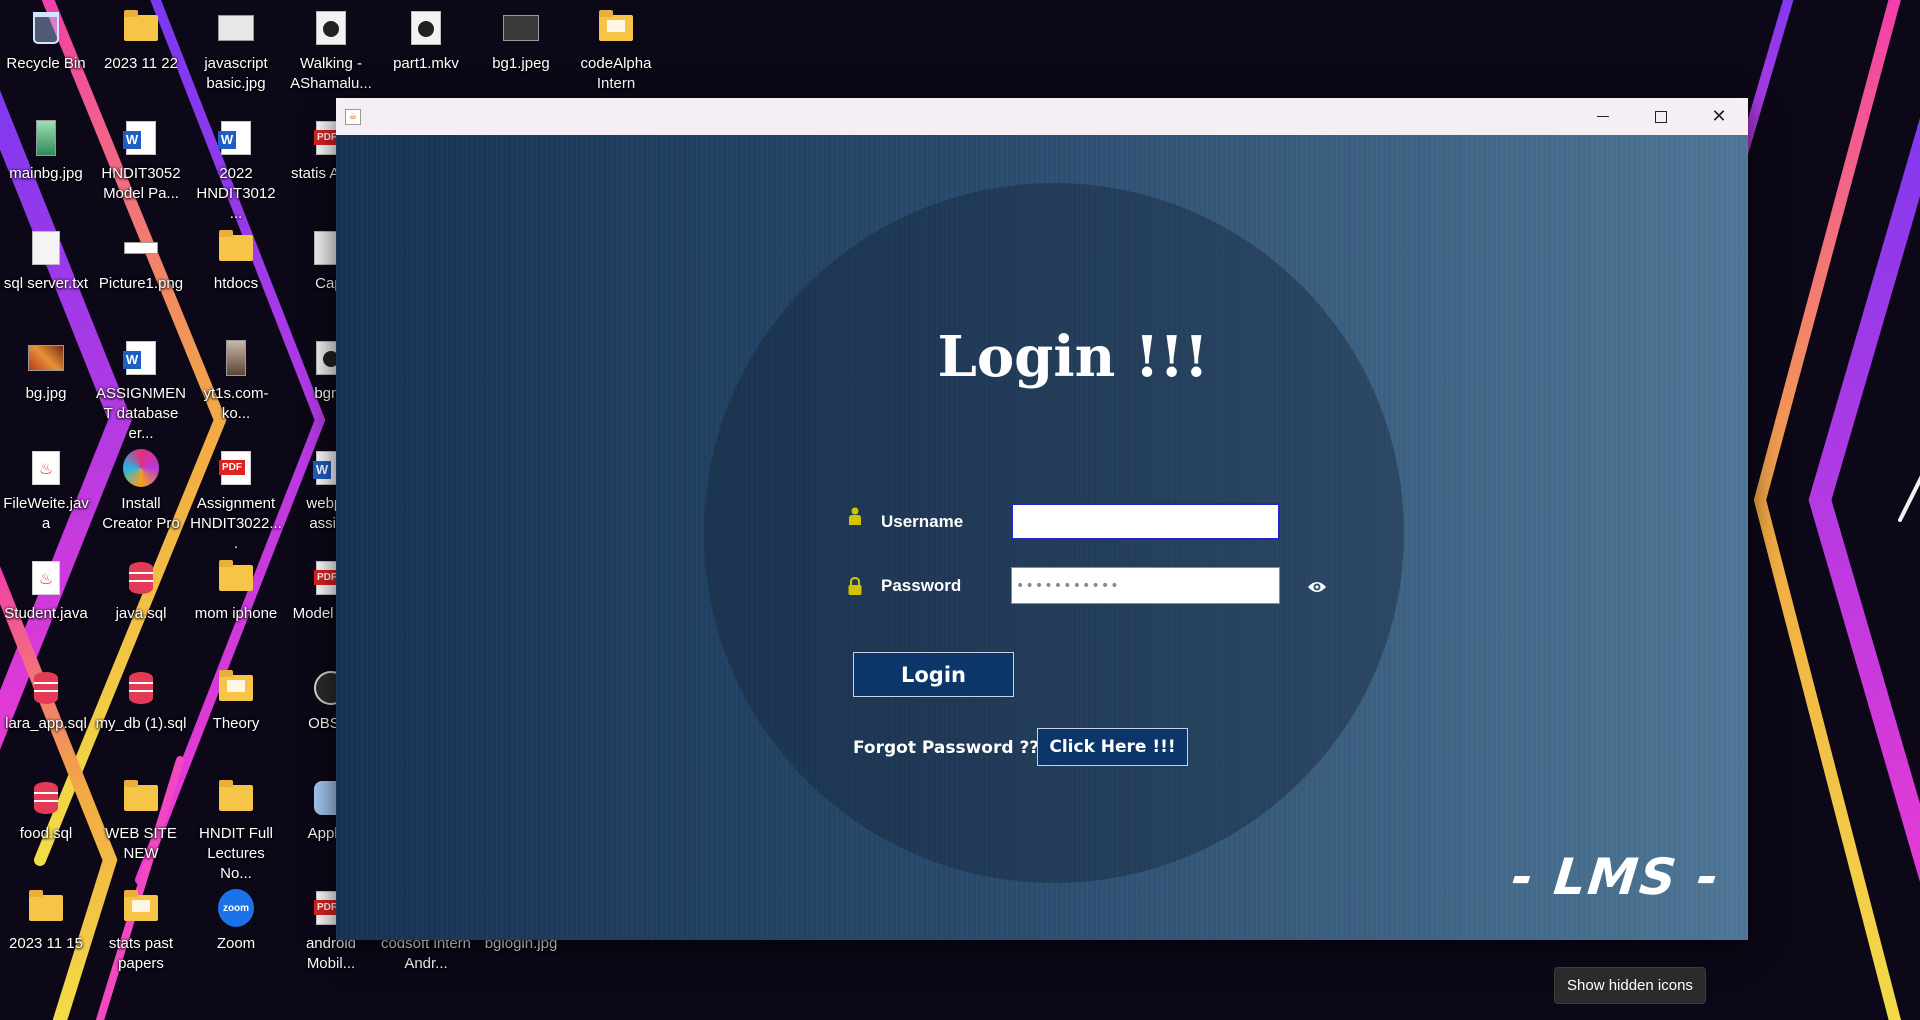 The image size is (1920, 1020). Describe the element at coordinates (1603, 116) in the screenshot. I see `minimize-button` at that location.